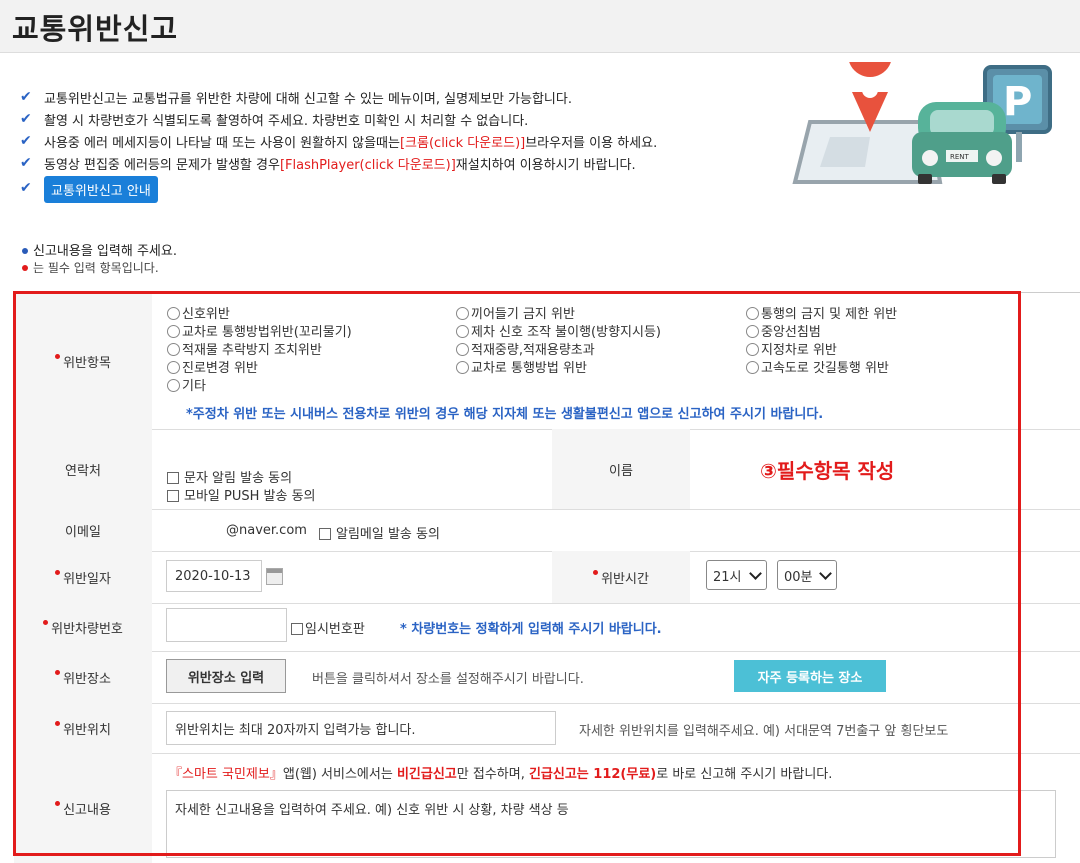 The height and width of the screenshot is (863, 1080). Describe the element at coordinates (83, 469) in the screenshot. I see `contact-label: 연락처` at that location.